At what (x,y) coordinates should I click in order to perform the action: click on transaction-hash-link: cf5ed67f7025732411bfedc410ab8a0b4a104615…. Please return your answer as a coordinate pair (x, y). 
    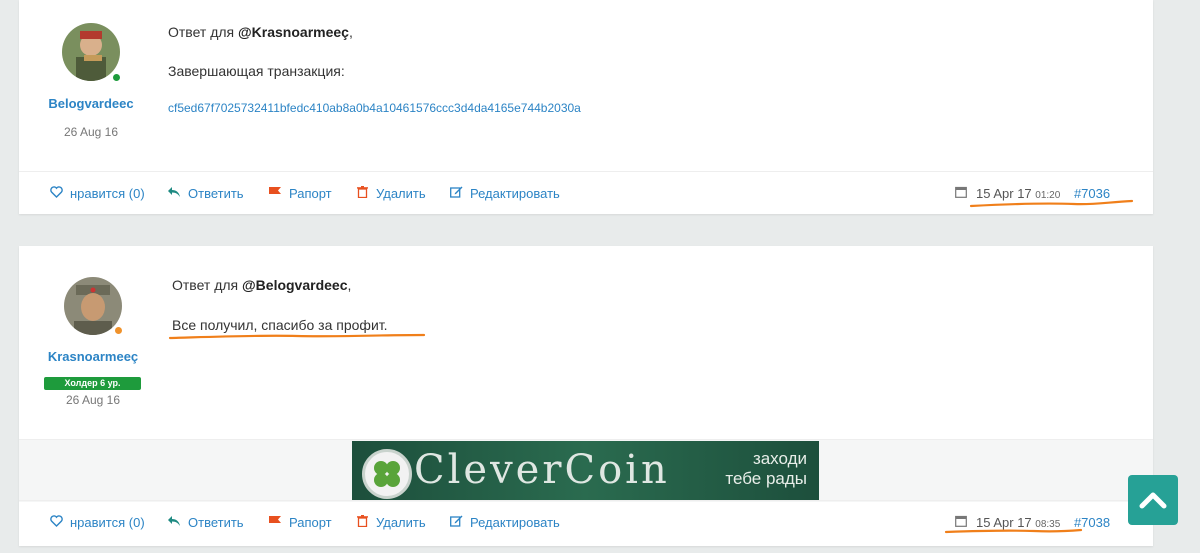
    Looking at the image, I should click on (374, 108).